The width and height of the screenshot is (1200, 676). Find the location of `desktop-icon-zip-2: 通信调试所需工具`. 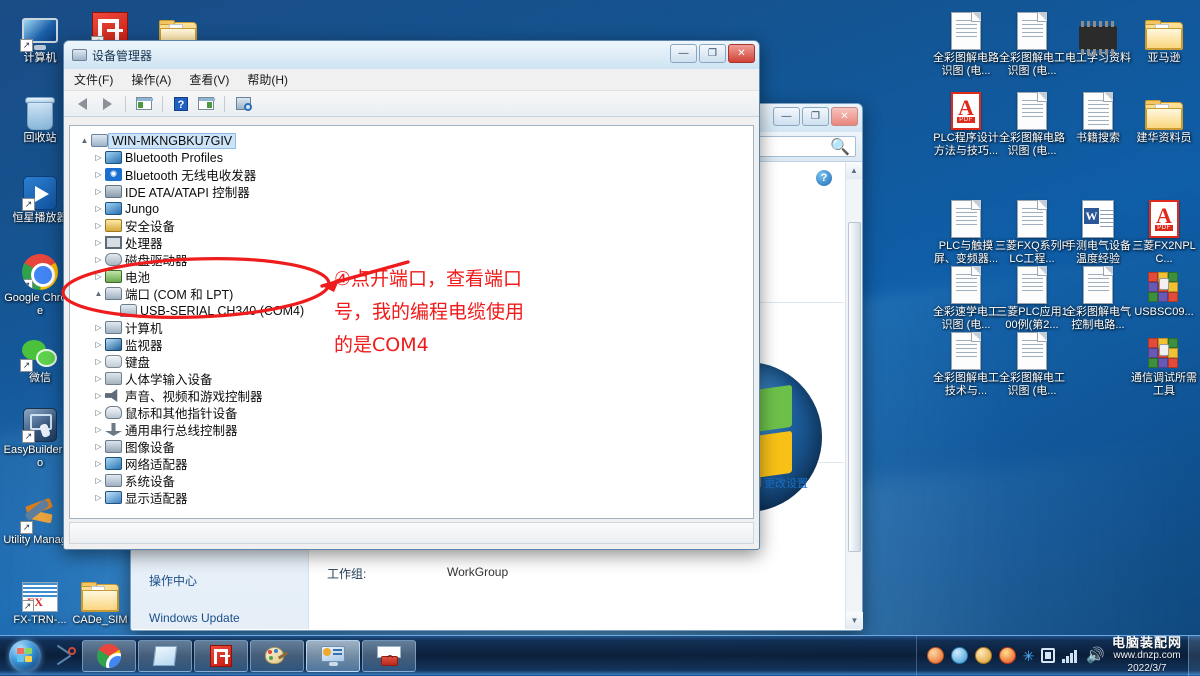

desktop-icon-zip-2: 通信调试所需工具 is located at coordinates (1163, 361).